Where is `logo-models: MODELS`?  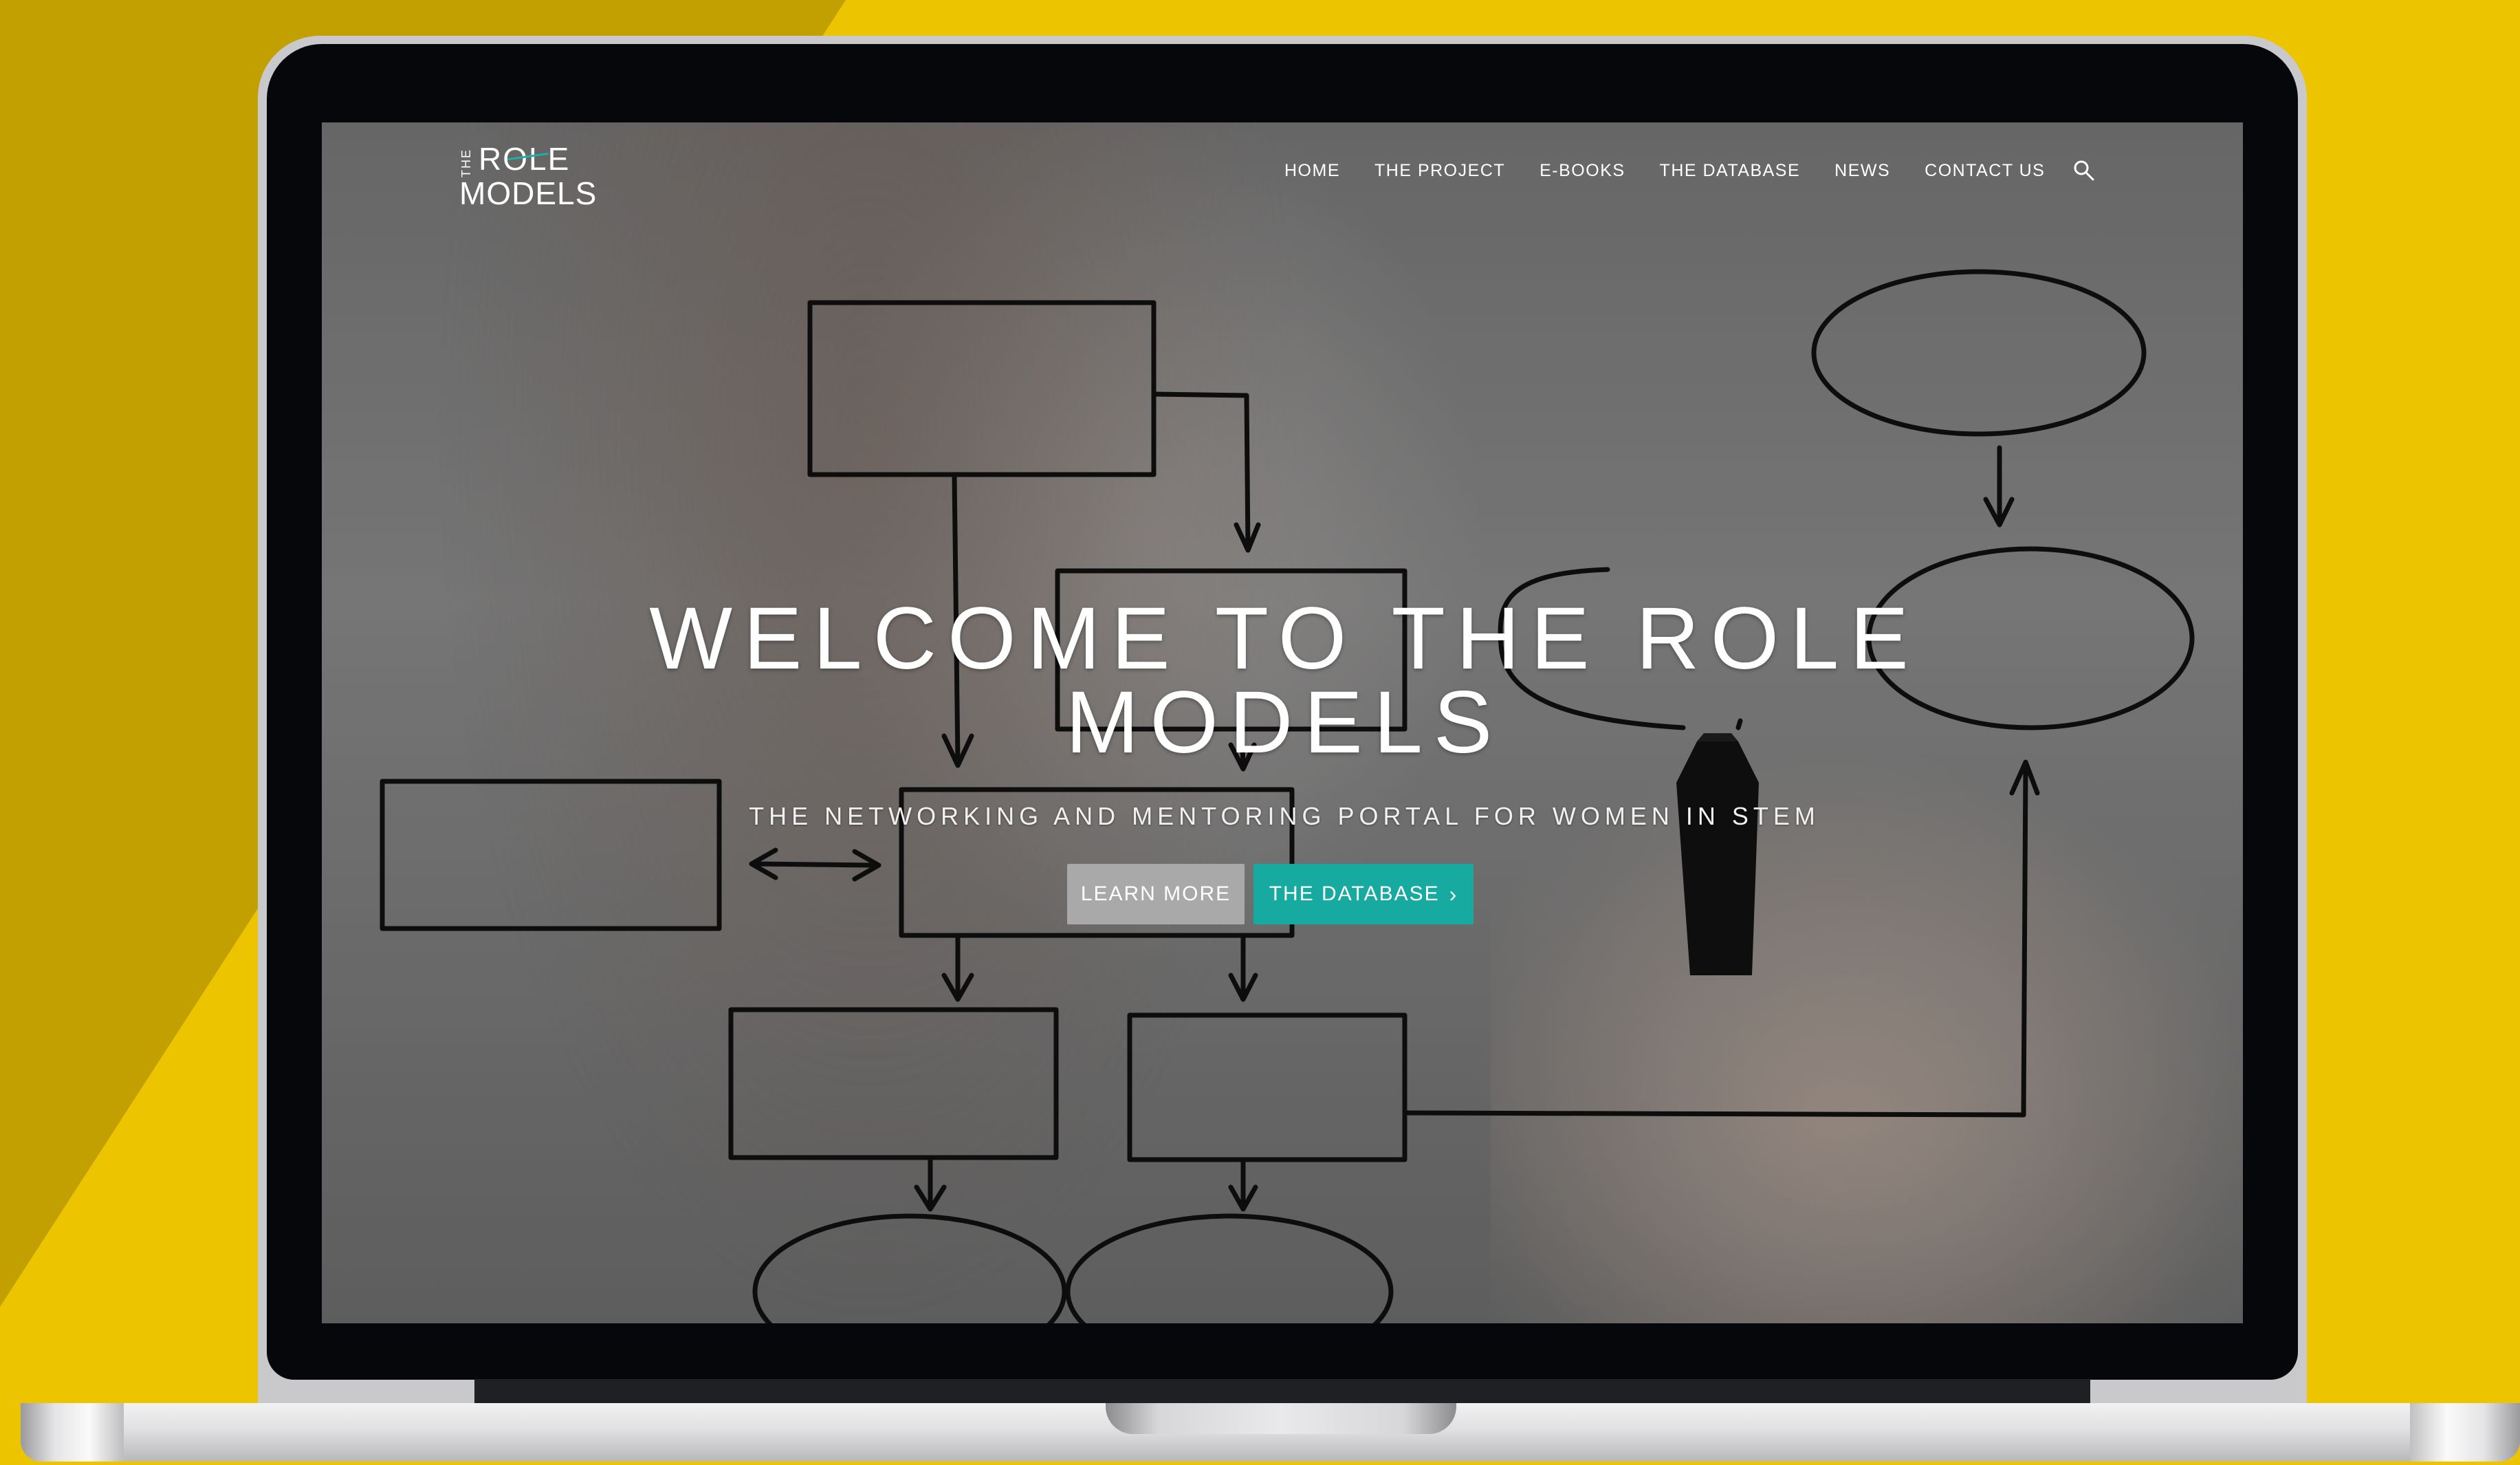
logo-models: MODELS is located at coordinates (528, 193).